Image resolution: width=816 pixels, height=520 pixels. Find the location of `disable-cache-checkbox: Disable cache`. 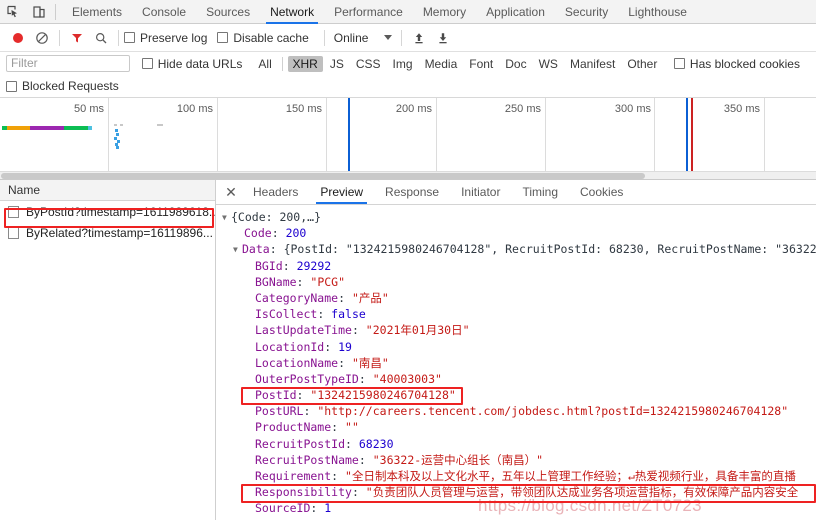

disable-cache-checkbox: Disable cache is located at coordinates (263, 37).